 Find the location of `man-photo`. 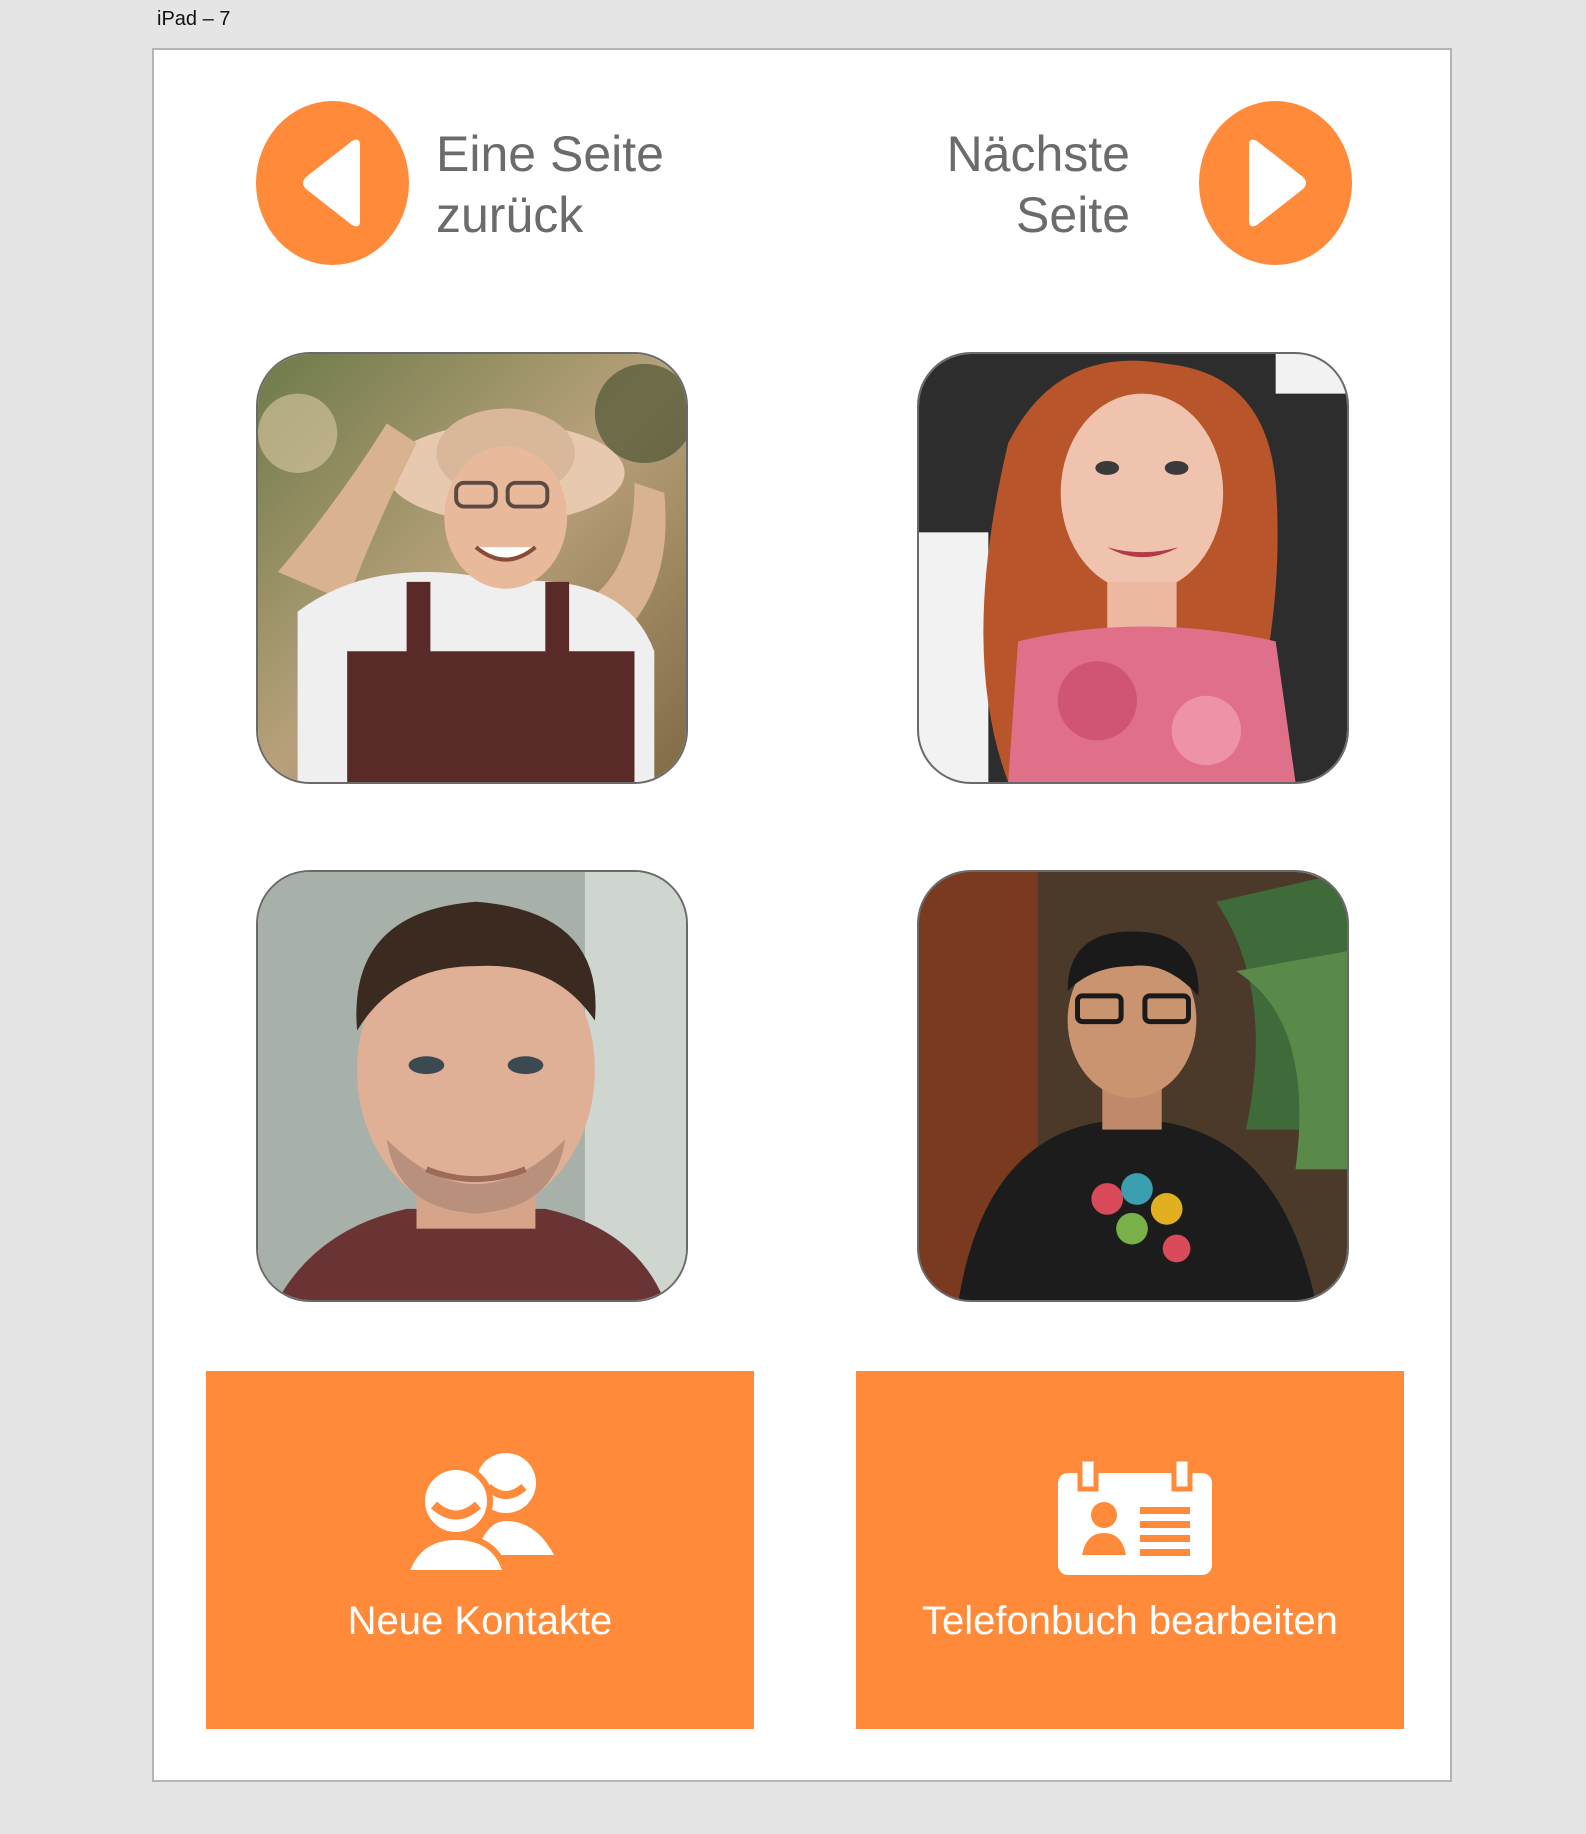

man-photo is located at coordinates (472, 1086).